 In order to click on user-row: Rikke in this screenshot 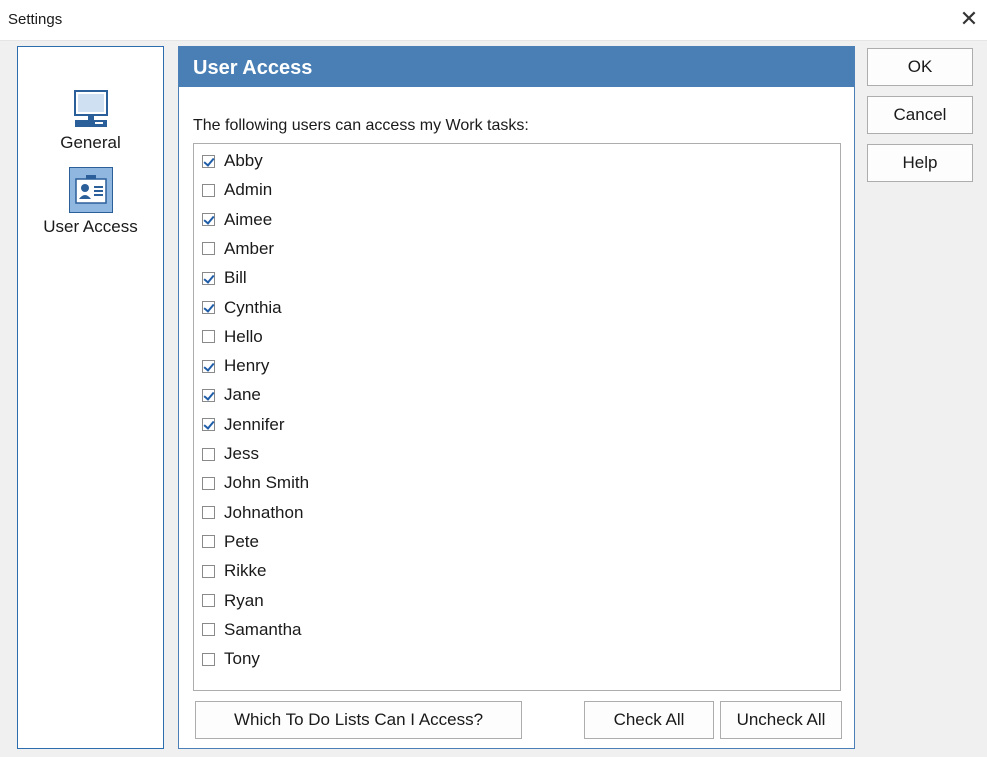, I will do `click(234, 571)`.